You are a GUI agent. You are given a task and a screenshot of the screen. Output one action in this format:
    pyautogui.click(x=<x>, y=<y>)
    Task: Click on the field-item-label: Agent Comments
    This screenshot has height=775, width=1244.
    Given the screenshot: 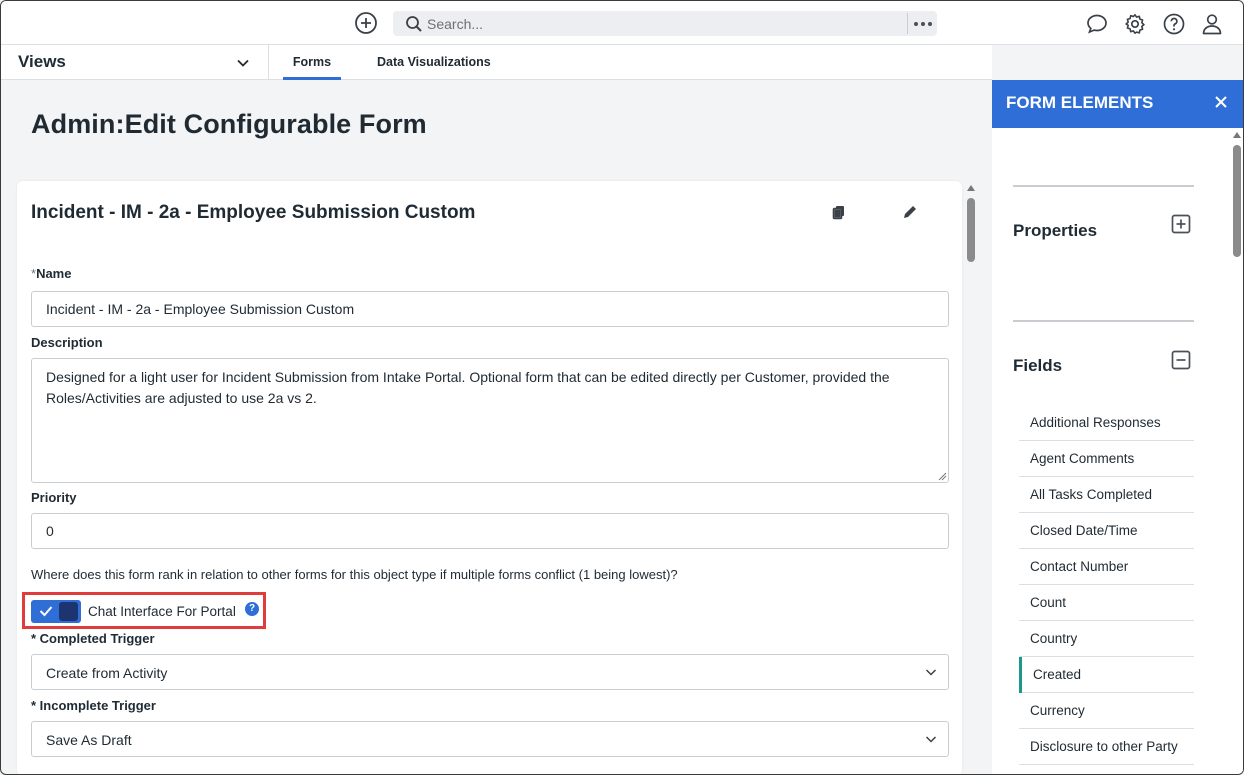 What is the action you would take?
    pyautogui.click(x=1082, y=458)
    